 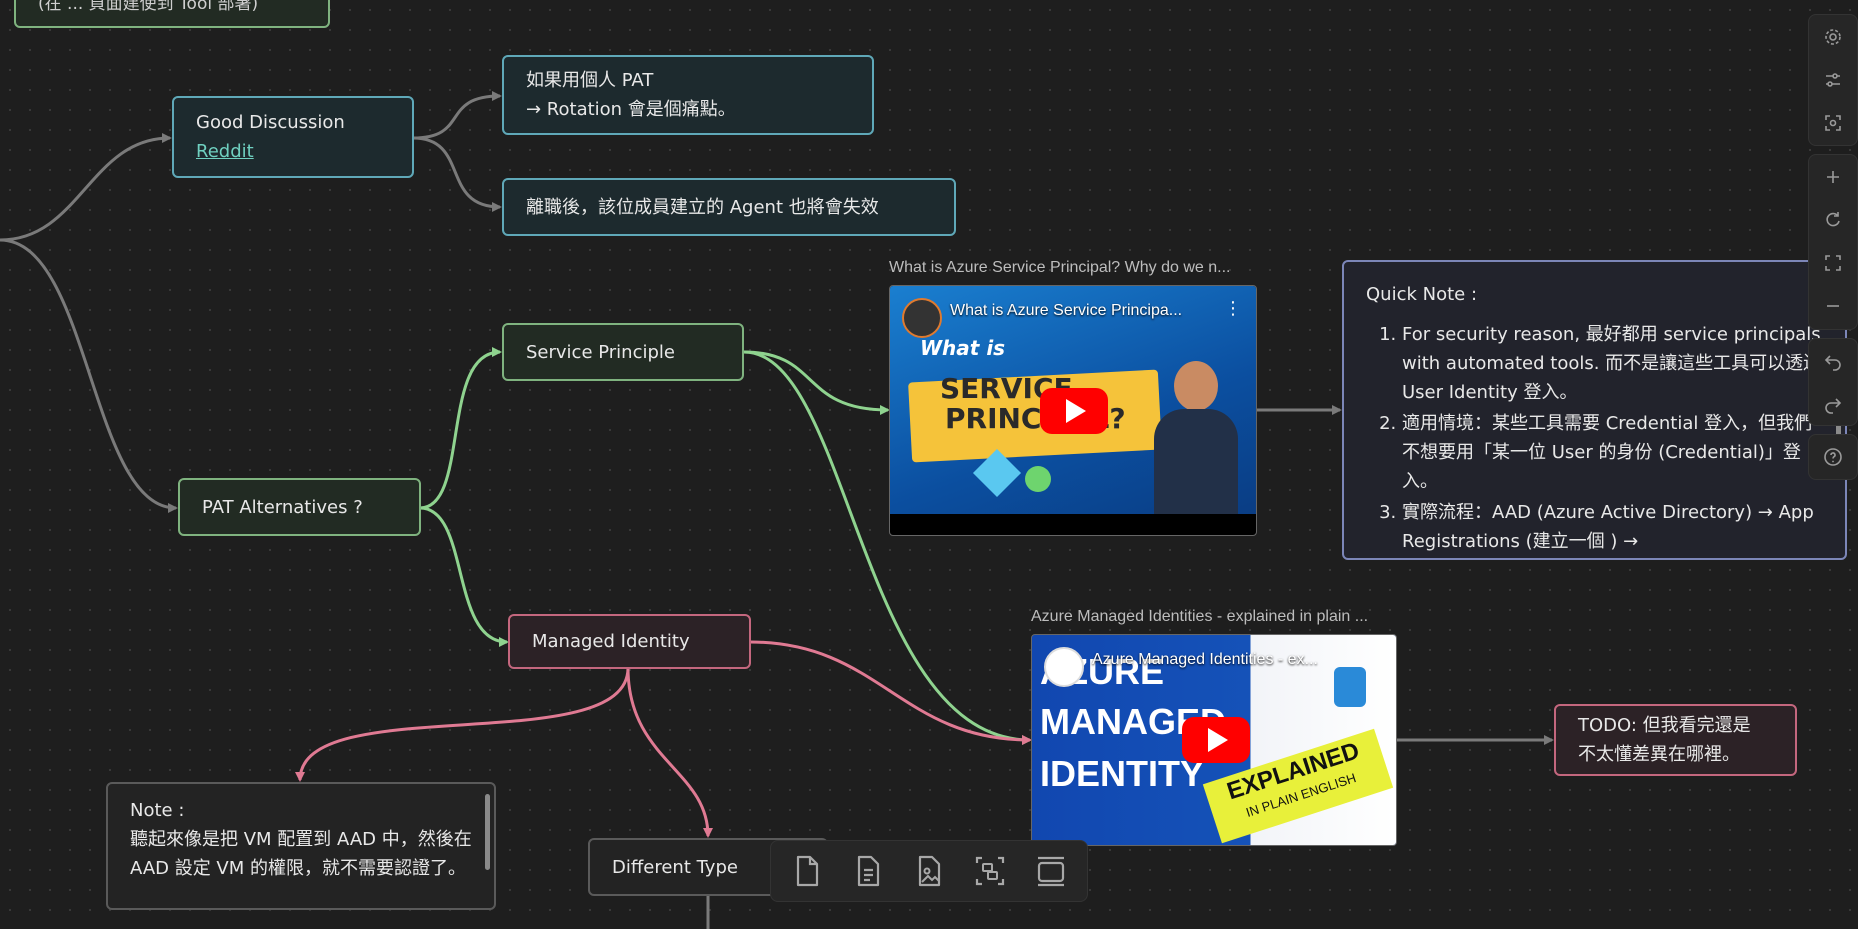 I want to click on sp-kebab-icon: ⋮, so click(x=1233, y=309).